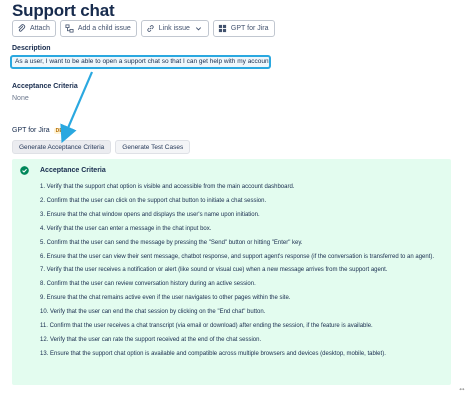 The height and width of the screenshot is (401, 474). I want to click on resize-handle-icon: ⇔, so click(463, 389).